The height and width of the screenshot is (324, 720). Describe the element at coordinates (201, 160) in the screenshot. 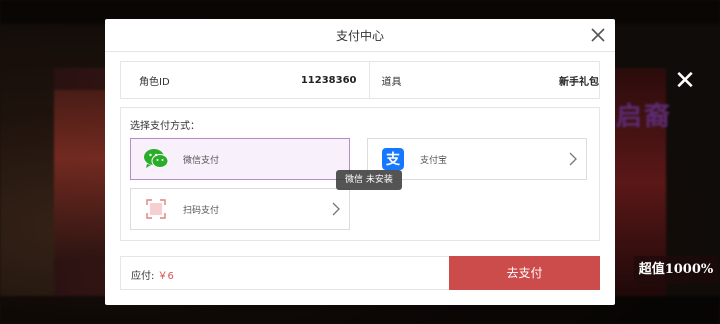

I see `wechat-pay-label: 微信支付` at that location.